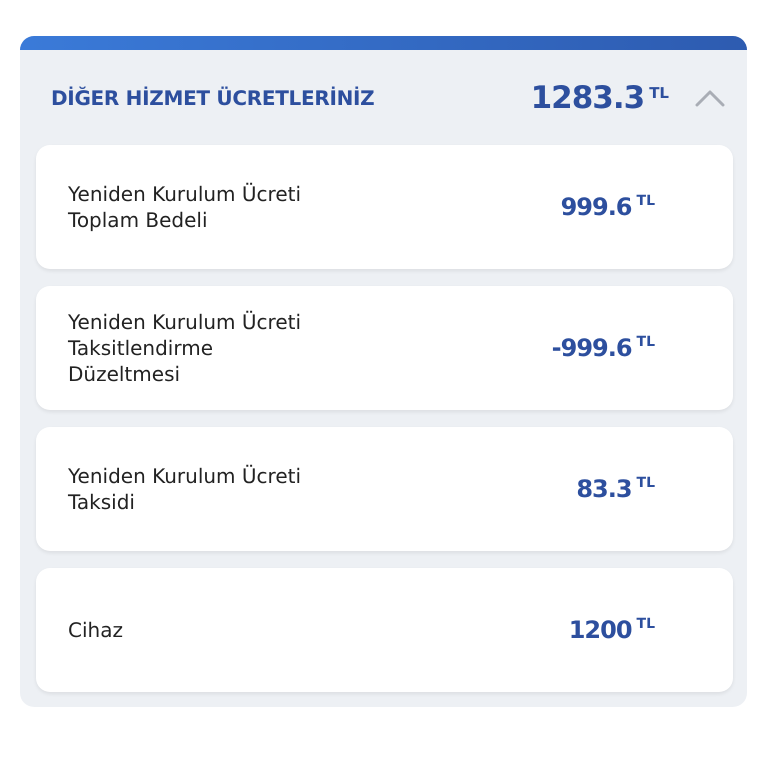 The width and height of the screenshot is (768, 768). What do you see at coordinates (185, 207) in the screenshot?
I see `fee-label: Yeniden Kurulum Ücreti Toplam Bedeli` at bounding box center [185, 207].